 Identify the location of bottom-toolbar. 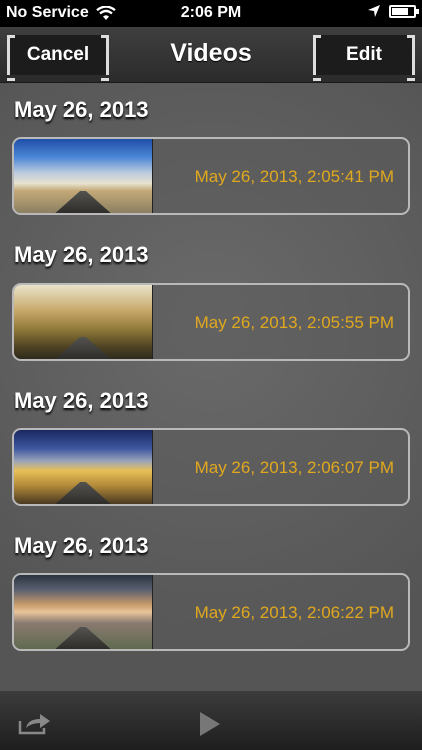
(211, 720).